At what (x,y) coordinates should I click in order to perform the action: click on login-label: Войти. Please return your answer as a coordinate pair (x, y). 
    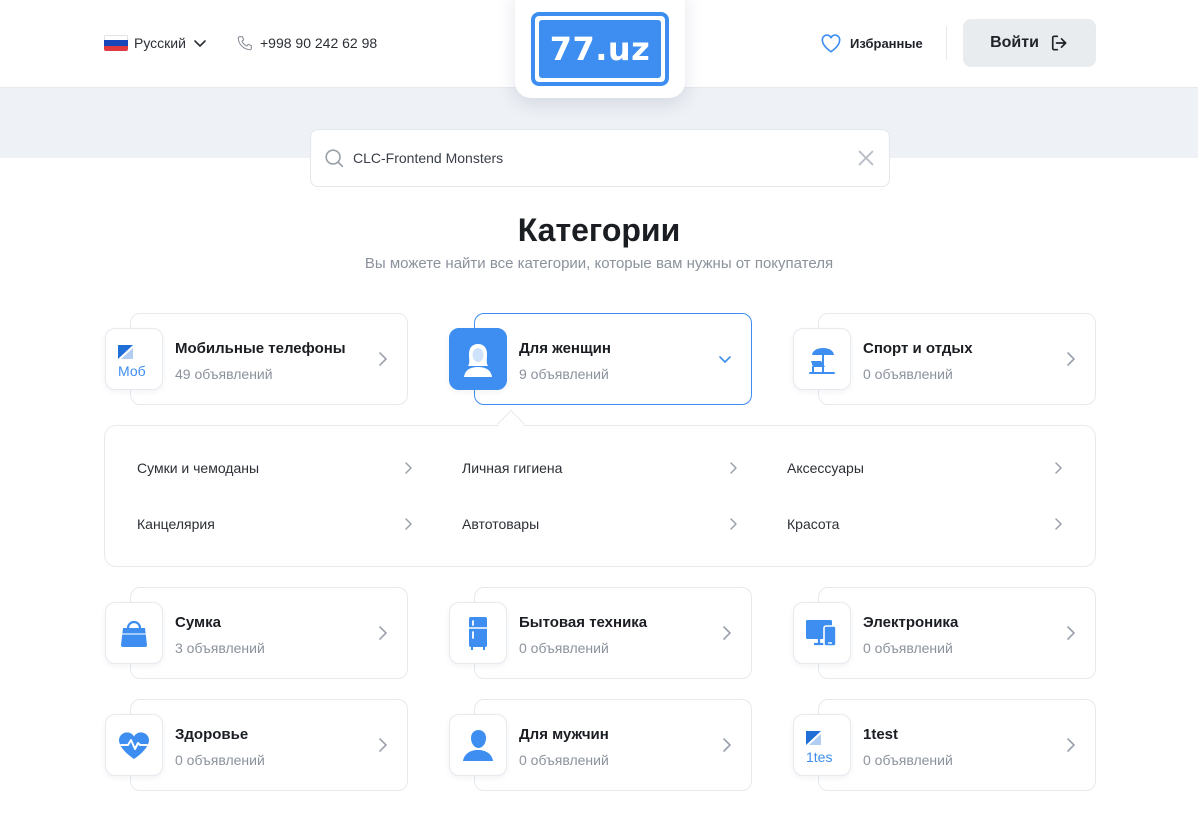
    Looking at the image, I should click on (1014, 42).